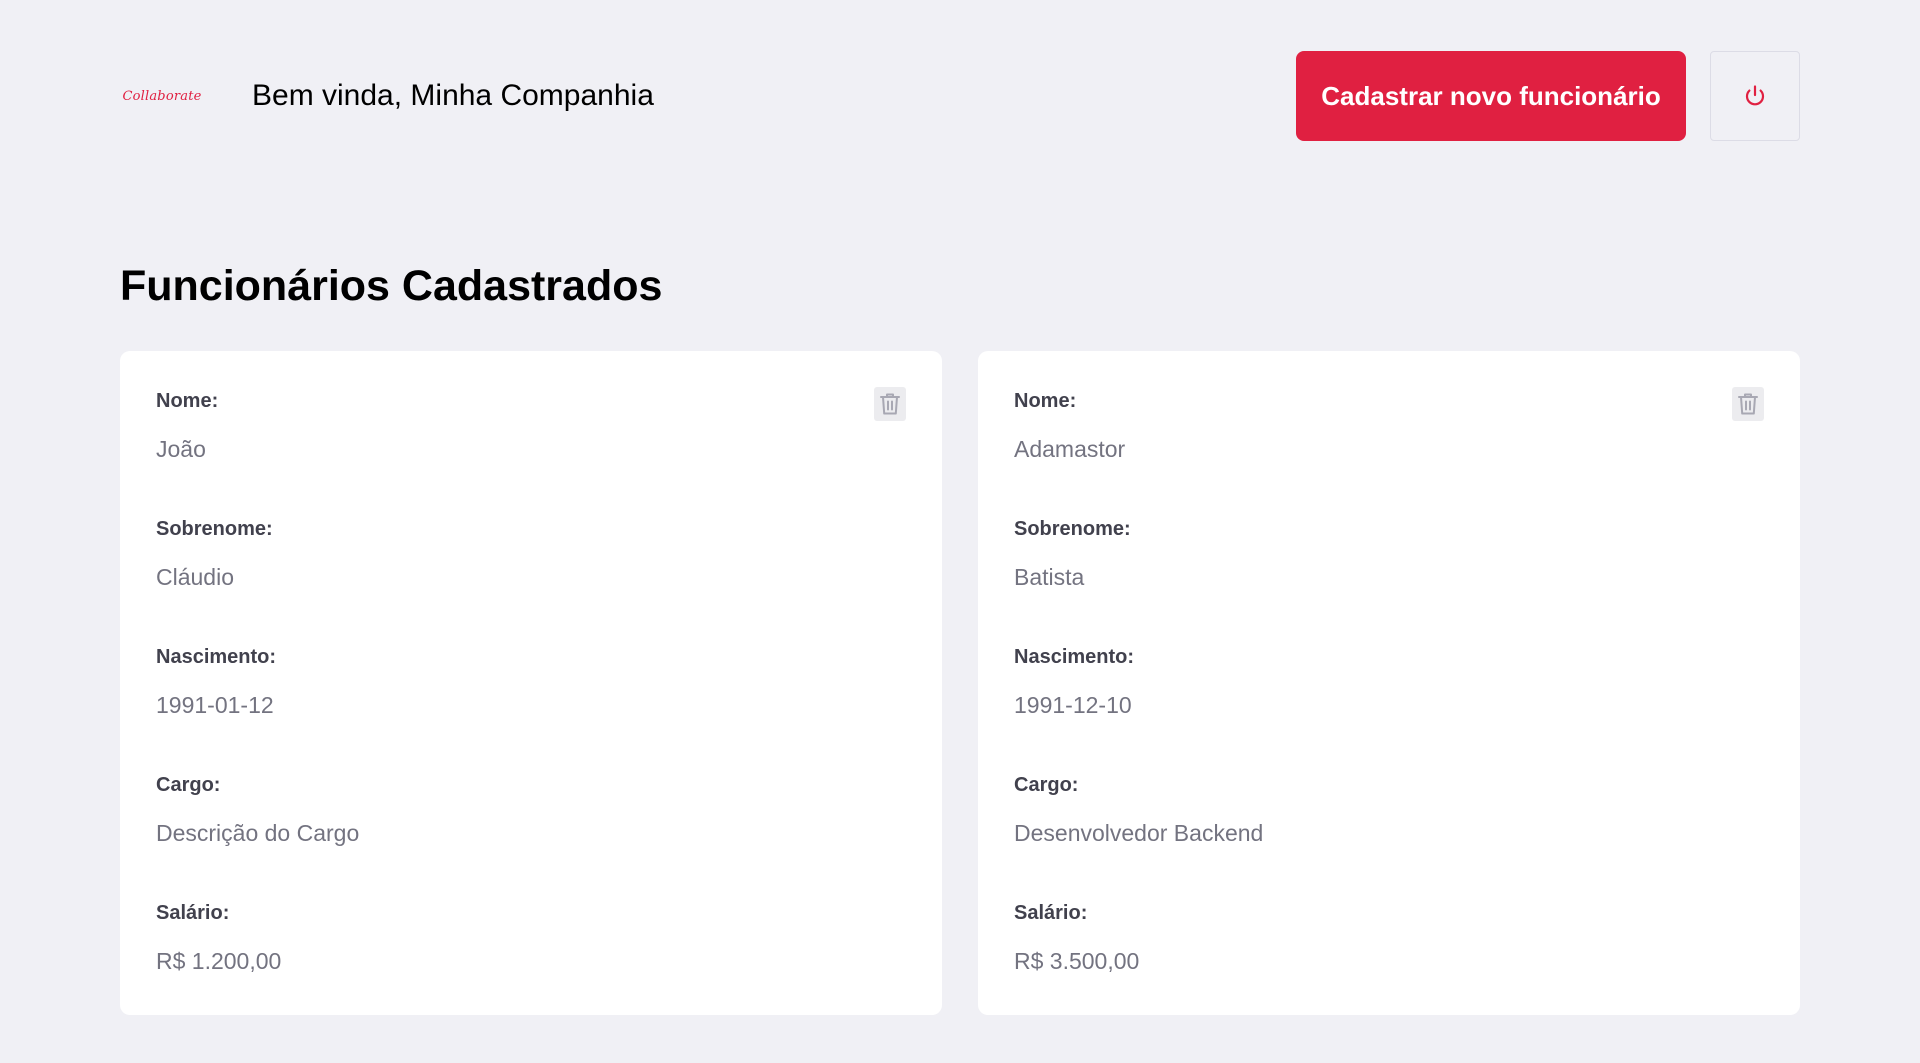  I want to click on cargo-value: Descrição do Cargo, so click(258, 833).